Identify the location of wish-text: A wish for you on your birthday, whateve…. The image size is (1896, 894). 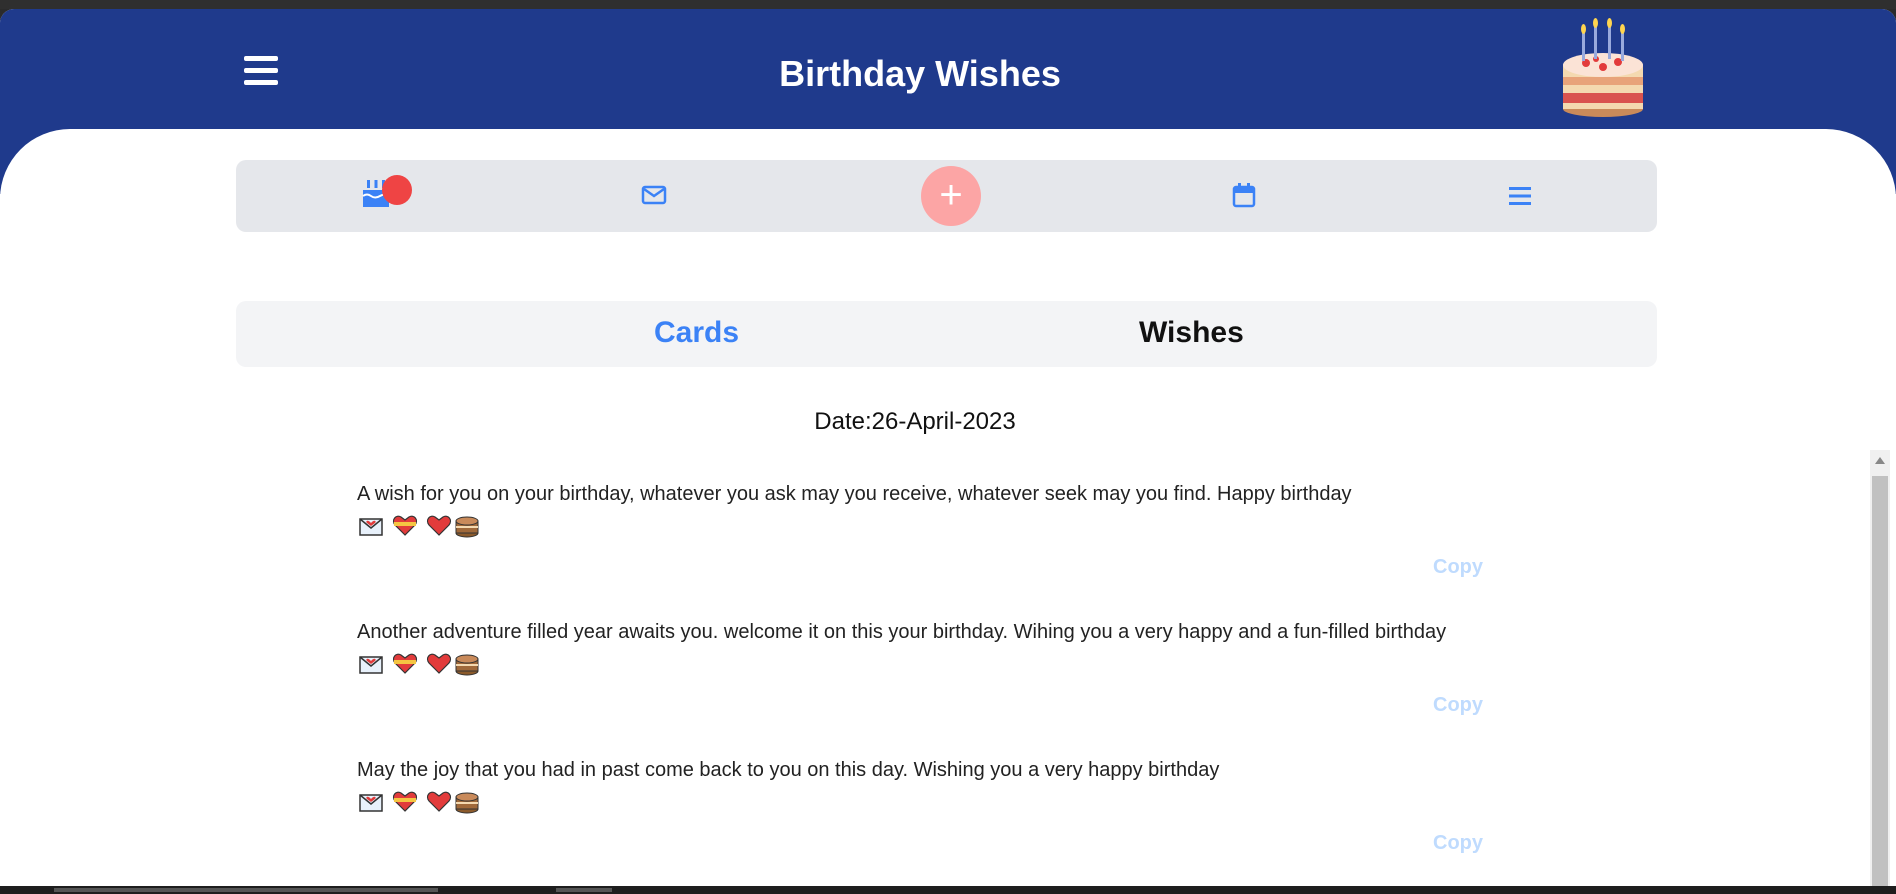
(854, 494).